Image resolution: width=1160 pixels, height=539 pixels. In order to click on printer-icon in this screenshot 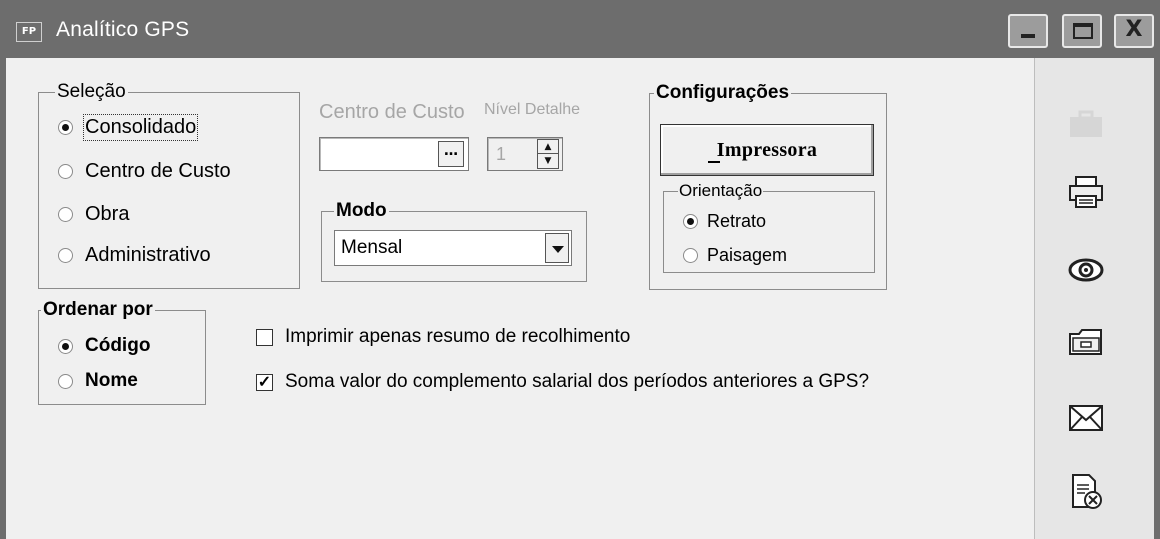, I will do `click(1086, 192)`.